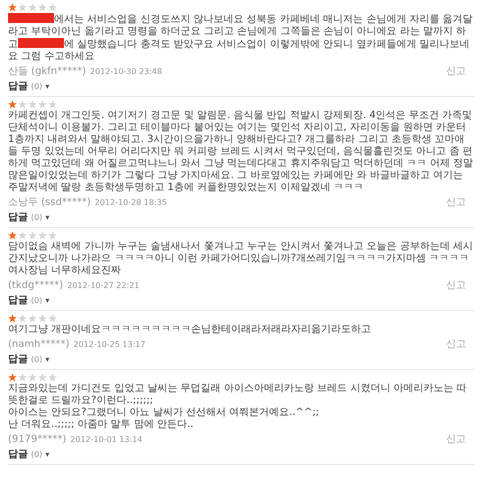 The height and width of the screenshot is (480, 480). Describe the element at coordinates (190, 330) in the screenshot. I see `review-text: 여기그냥 개판이네요ㅋㅋㅋㅋㅋㅋㅋㅋㅋ손님한테이래라저래라자리옮기라도하고` at that location.